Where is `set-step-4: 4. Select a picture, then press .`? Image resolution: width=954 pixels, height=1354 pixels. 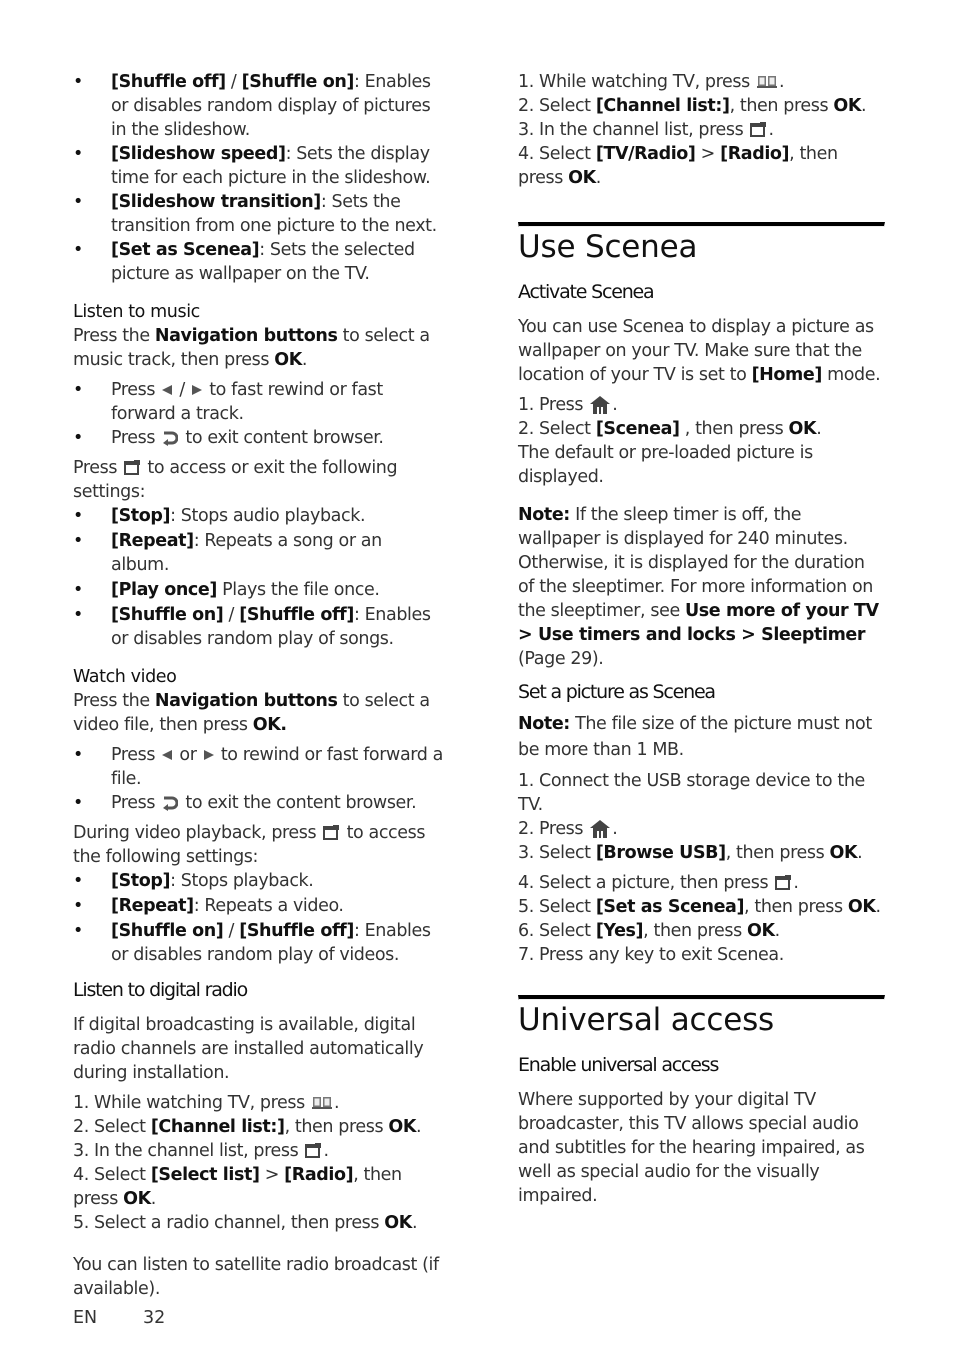
set-step-4: 4. Select a picture, then press . is located at coordinates (658, 883).